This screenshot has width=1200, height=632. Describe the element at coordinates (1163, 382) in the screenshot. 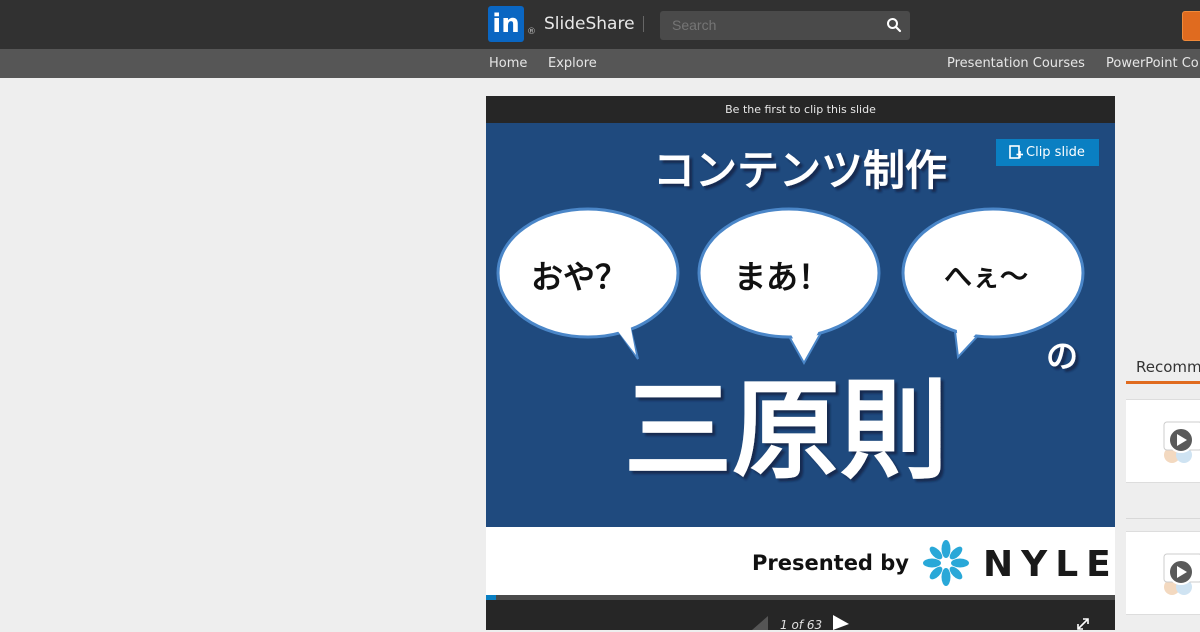

I see `recommended-underline` at that location.